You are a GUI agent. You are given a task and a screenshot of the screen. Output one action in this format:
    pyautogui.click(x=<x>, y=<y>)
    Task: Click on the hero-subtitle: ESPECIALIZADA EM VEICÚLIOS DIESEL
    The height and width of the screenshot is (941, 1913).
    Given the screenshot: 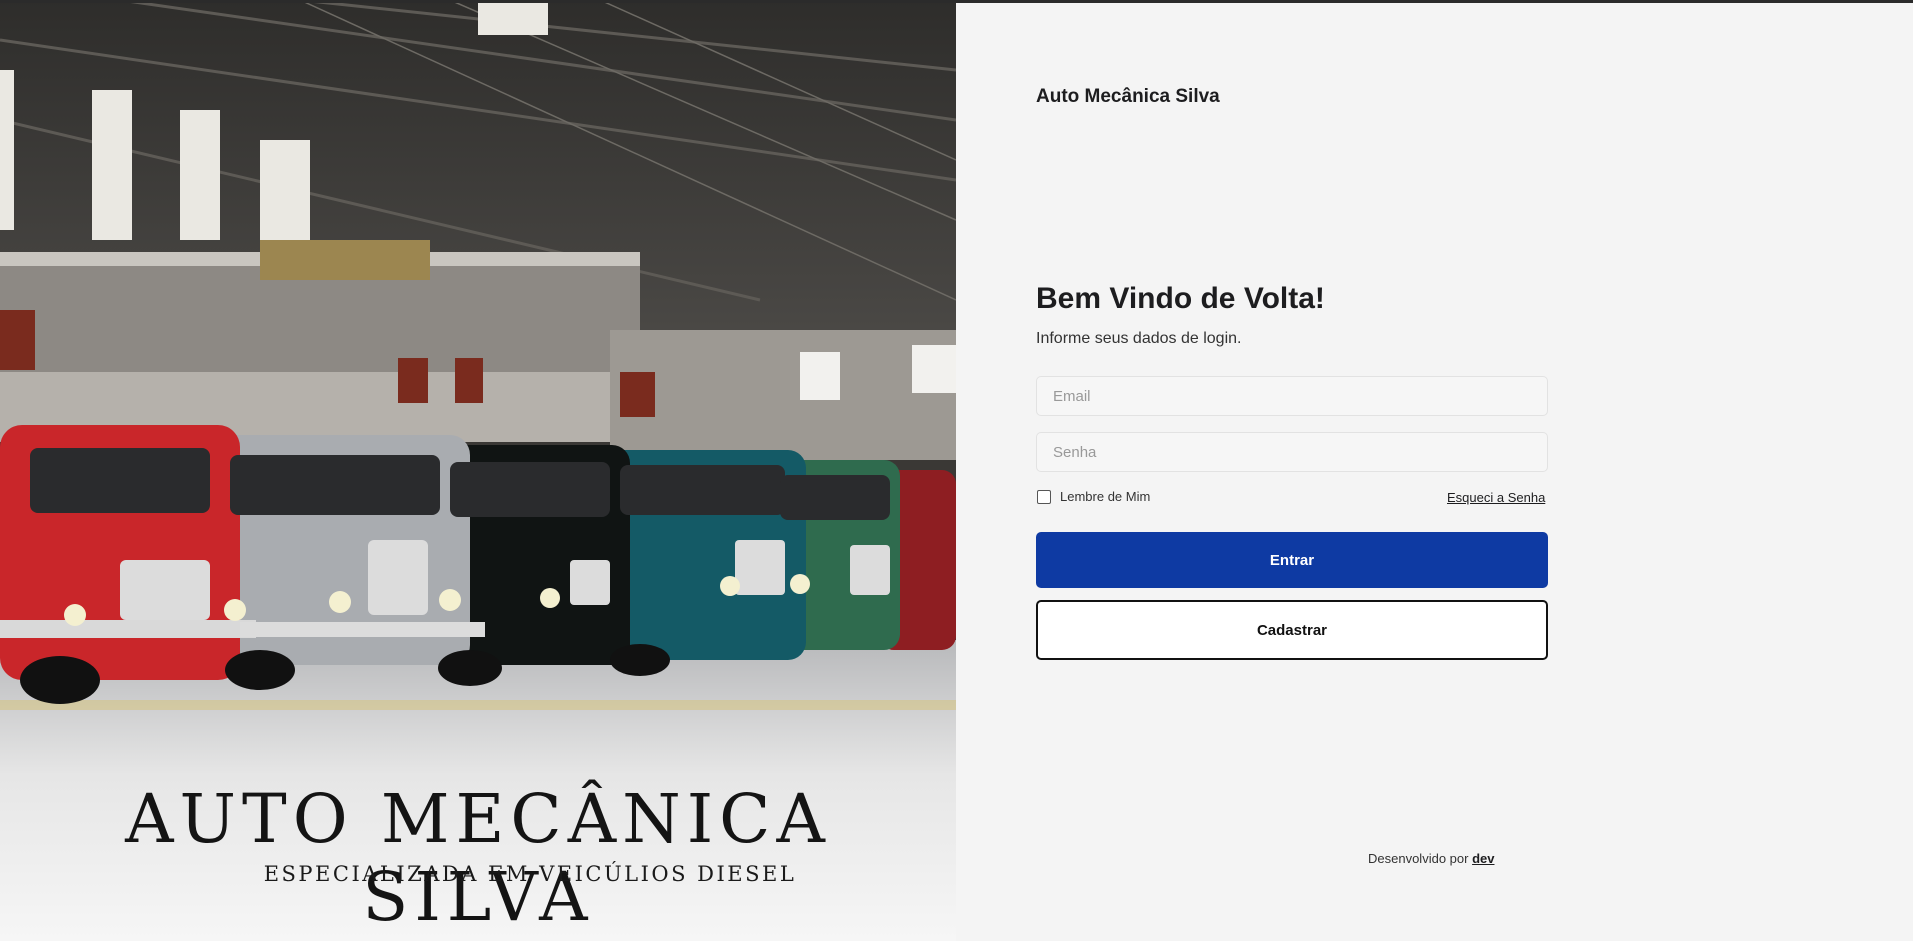 What is the action you would take?
    pyautogui.click(x=530, y=874)
    